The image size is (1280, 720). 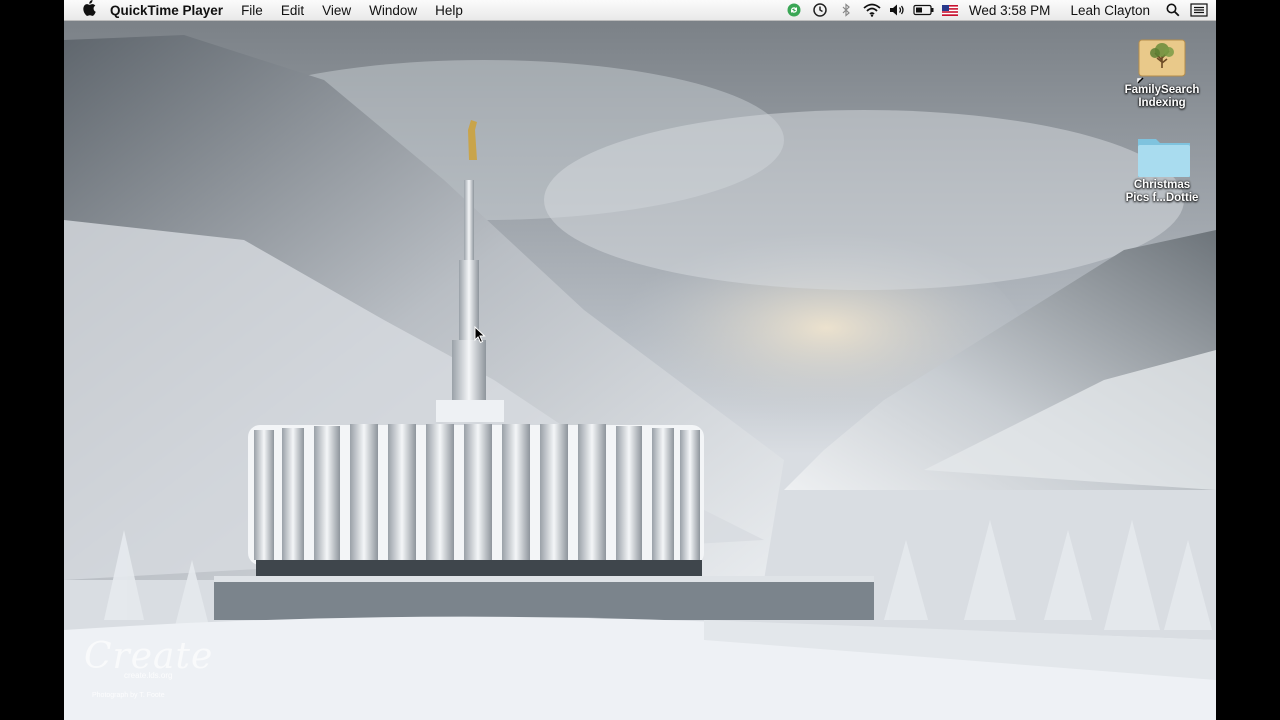 What do you see at coordinates (252, 10) in the screenshot?
I see `menu-file: File` at bounding box center [252, 10].